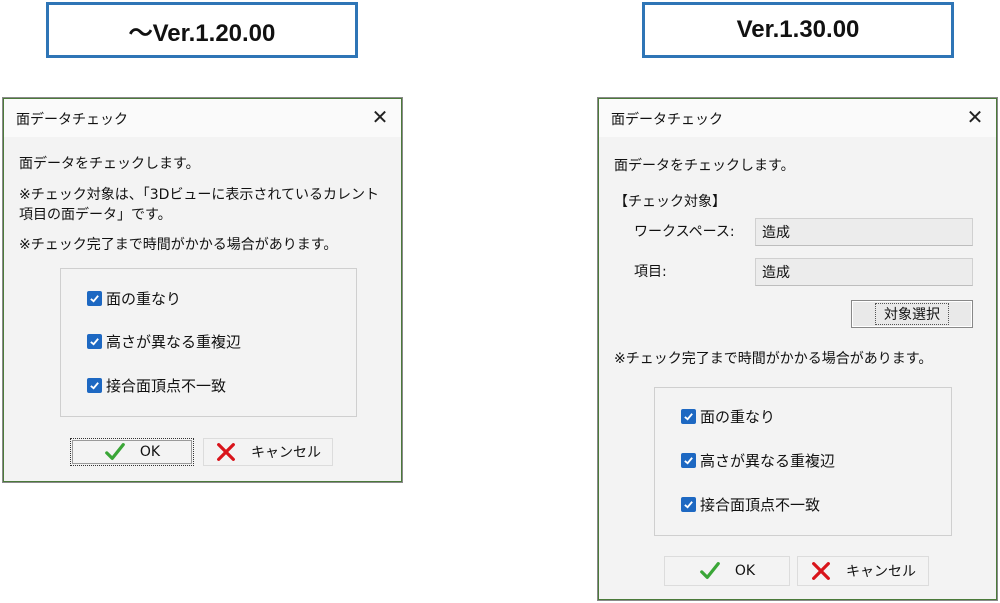 This screenshot has width=1000, height=603. Describe the element at coordinates (864, 272) in the screenshot. I see `item-field: 造成` at that location.